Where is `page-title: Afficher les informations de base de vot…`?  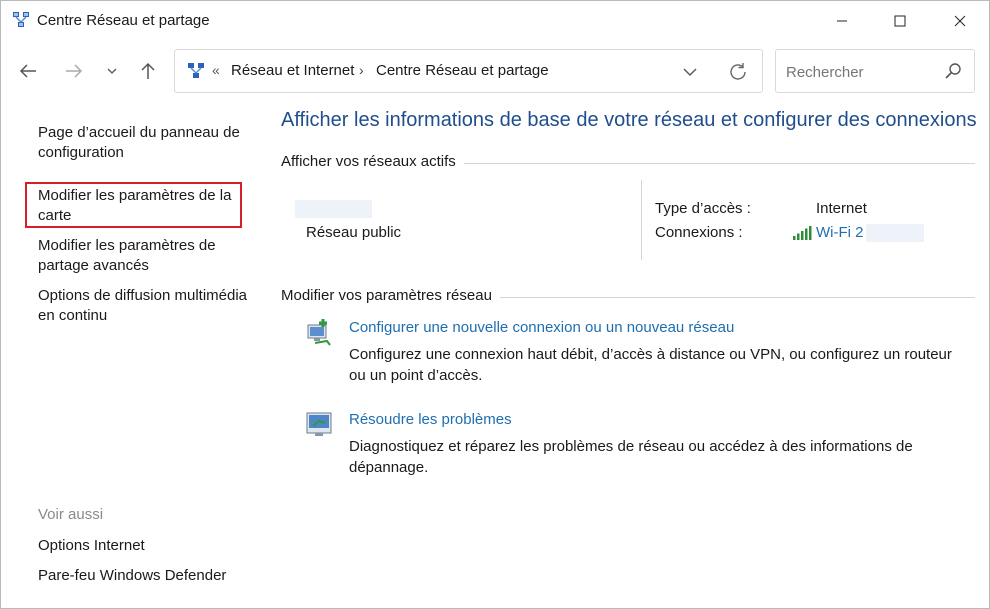 page-title: Afficher les informations de base de vot… is located at coordinates (629, 120).